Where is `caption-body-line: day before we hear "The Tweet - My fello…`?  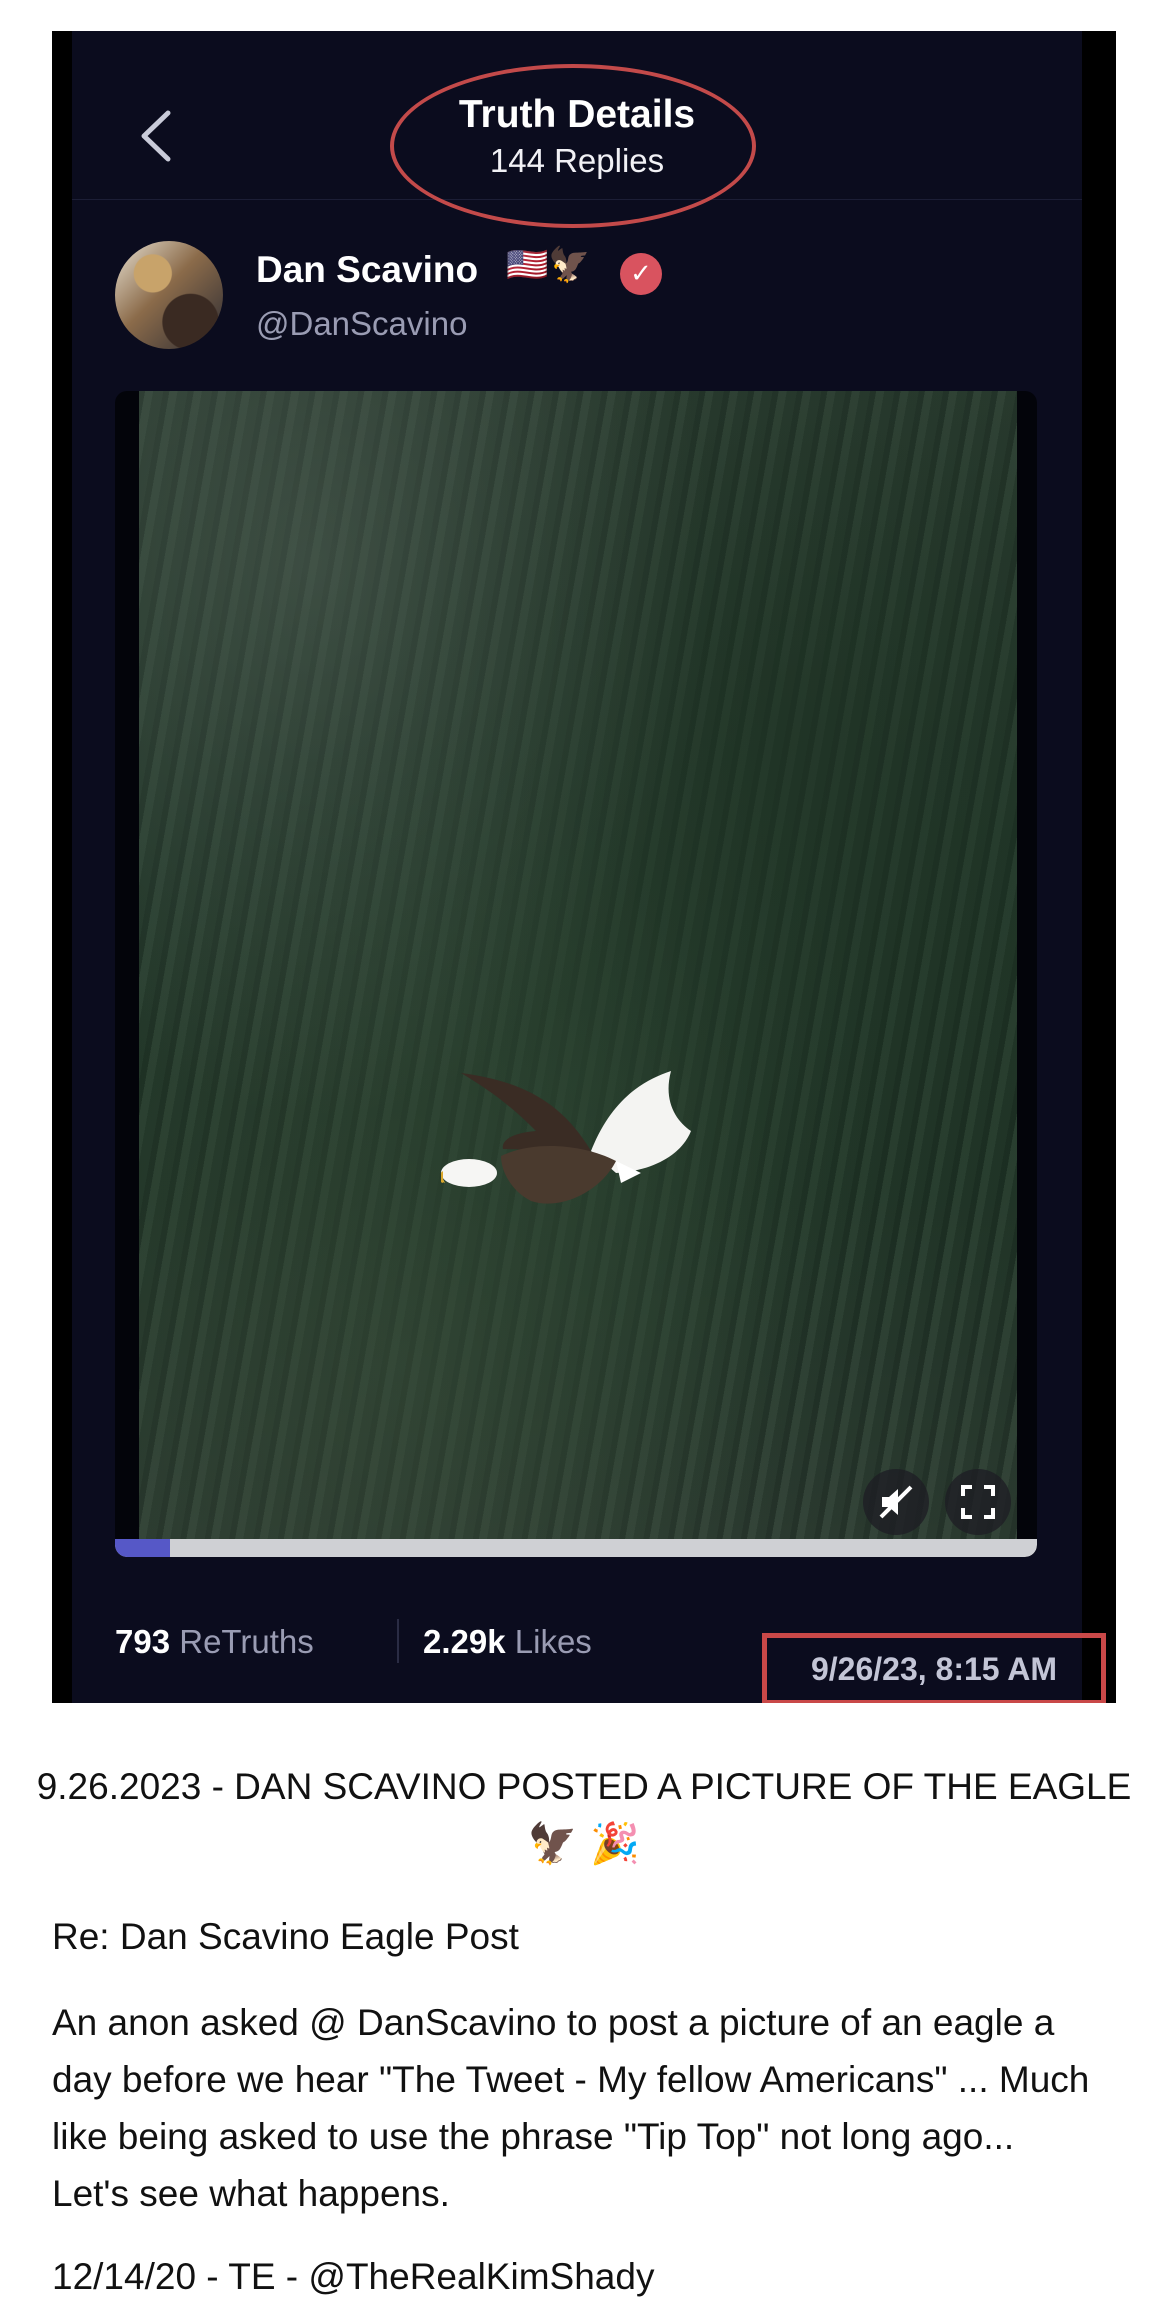 caption-body-line: day before we hear "The Tweet - My fello… is located at coordinates (571, 2079).